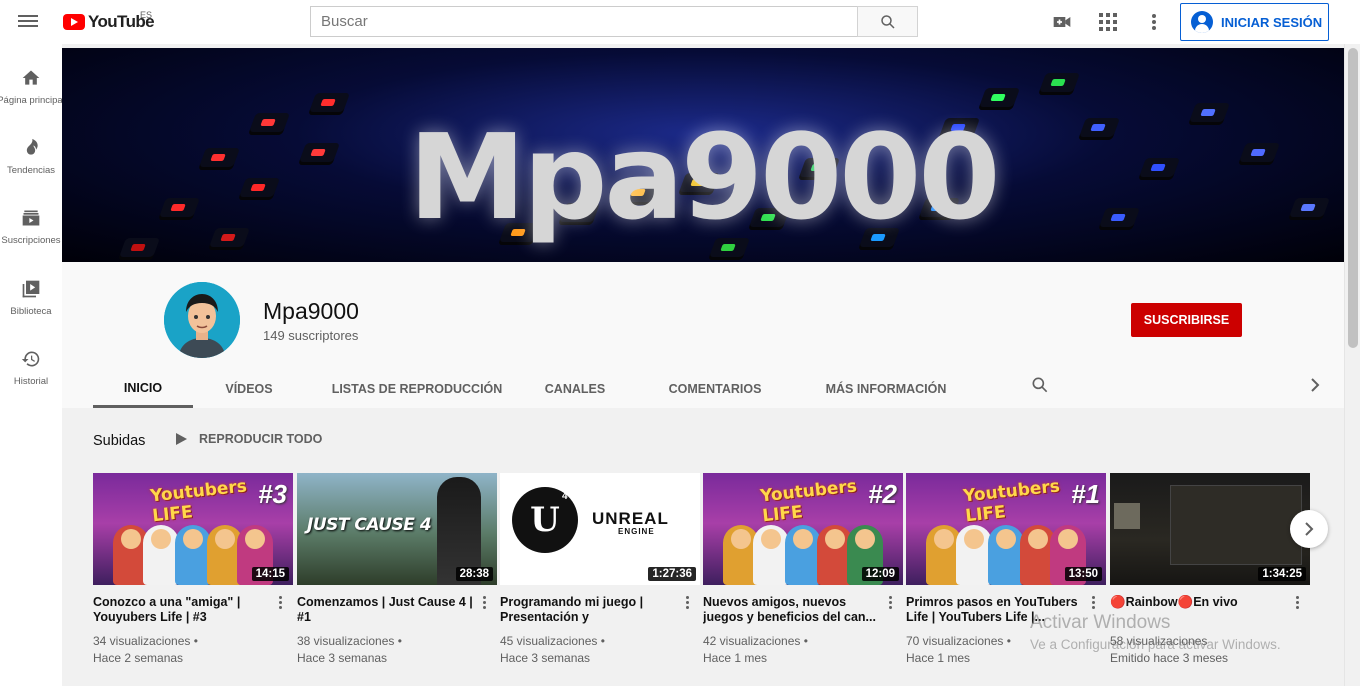  I want to click on tab-playlists: LISTAS DE REPRODUCCIÓN, so click(417, 389).